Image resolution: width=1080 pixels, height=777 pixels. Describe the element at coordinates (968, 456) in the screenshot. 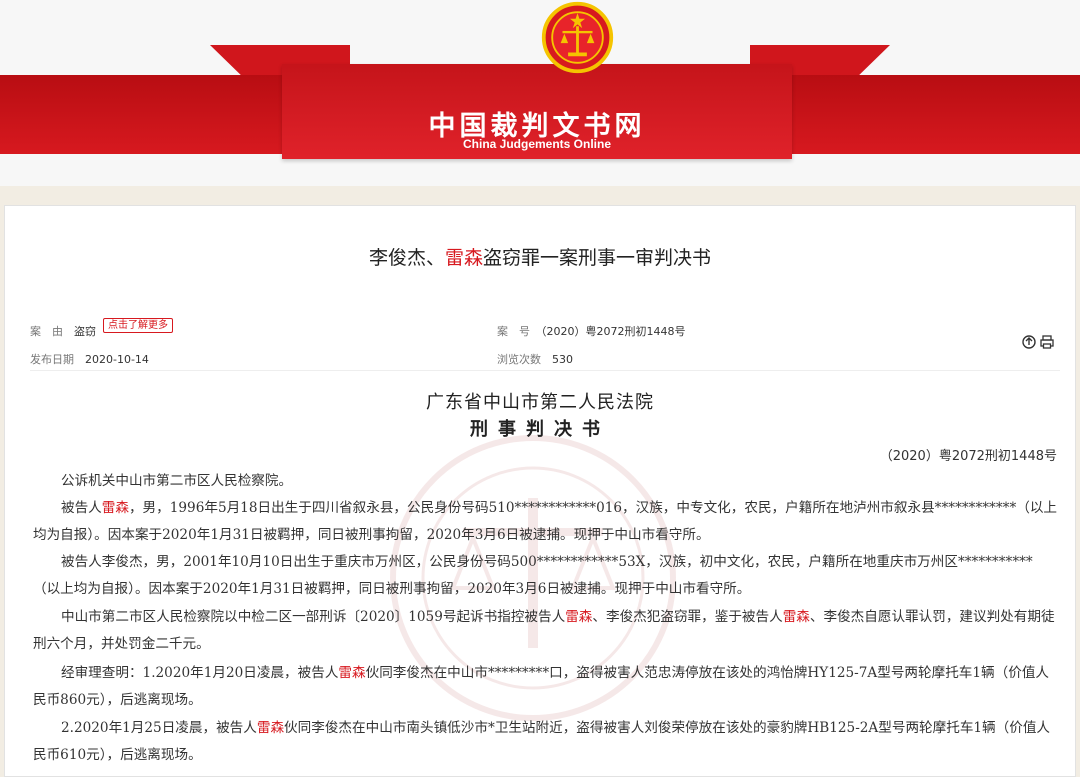

I see `case-number: （2020）粤2072刑初1448号` at that location.